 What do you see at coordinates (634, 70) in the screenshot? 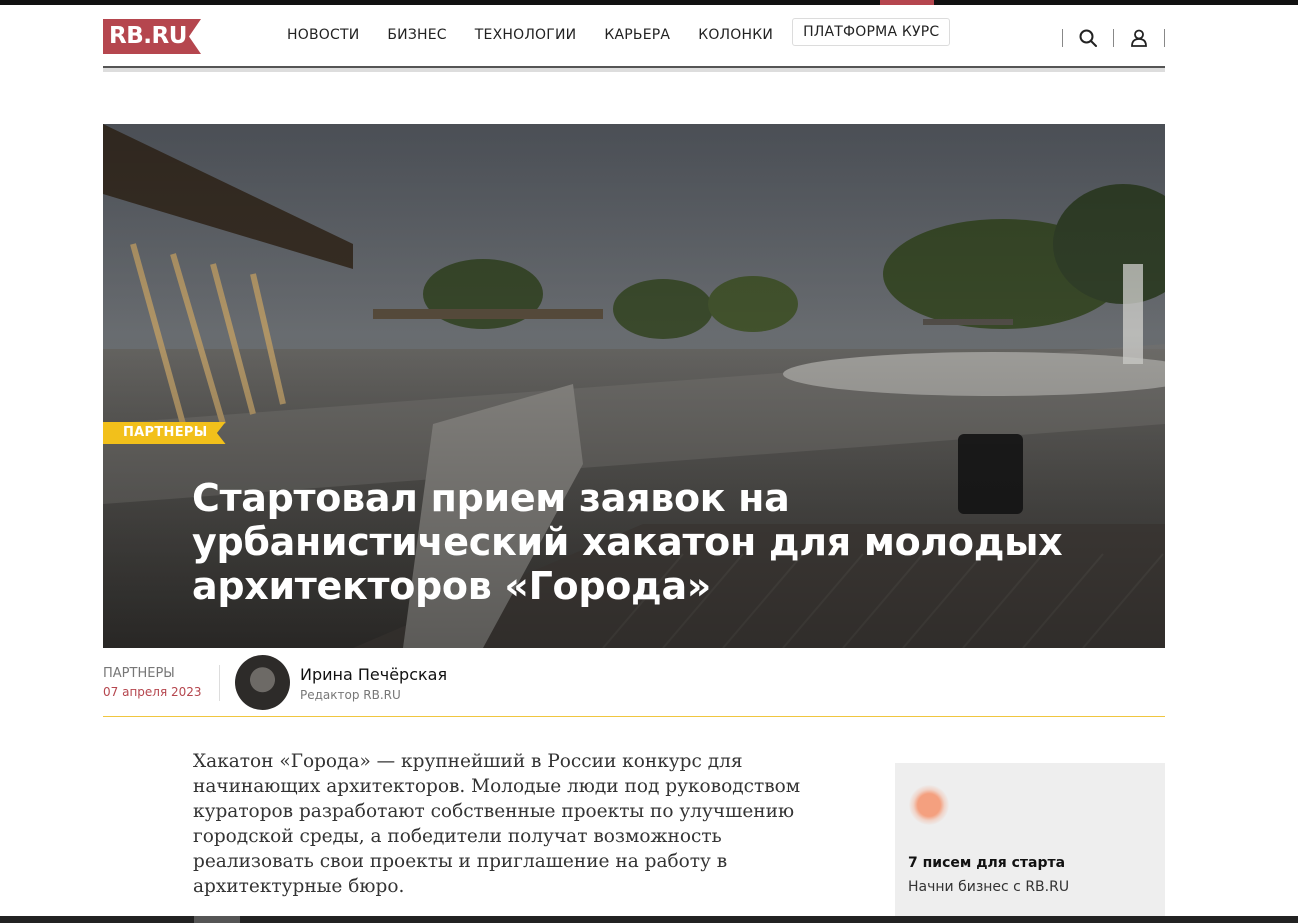
I see `header-rule-shadow` at bounding box center [634, 70].